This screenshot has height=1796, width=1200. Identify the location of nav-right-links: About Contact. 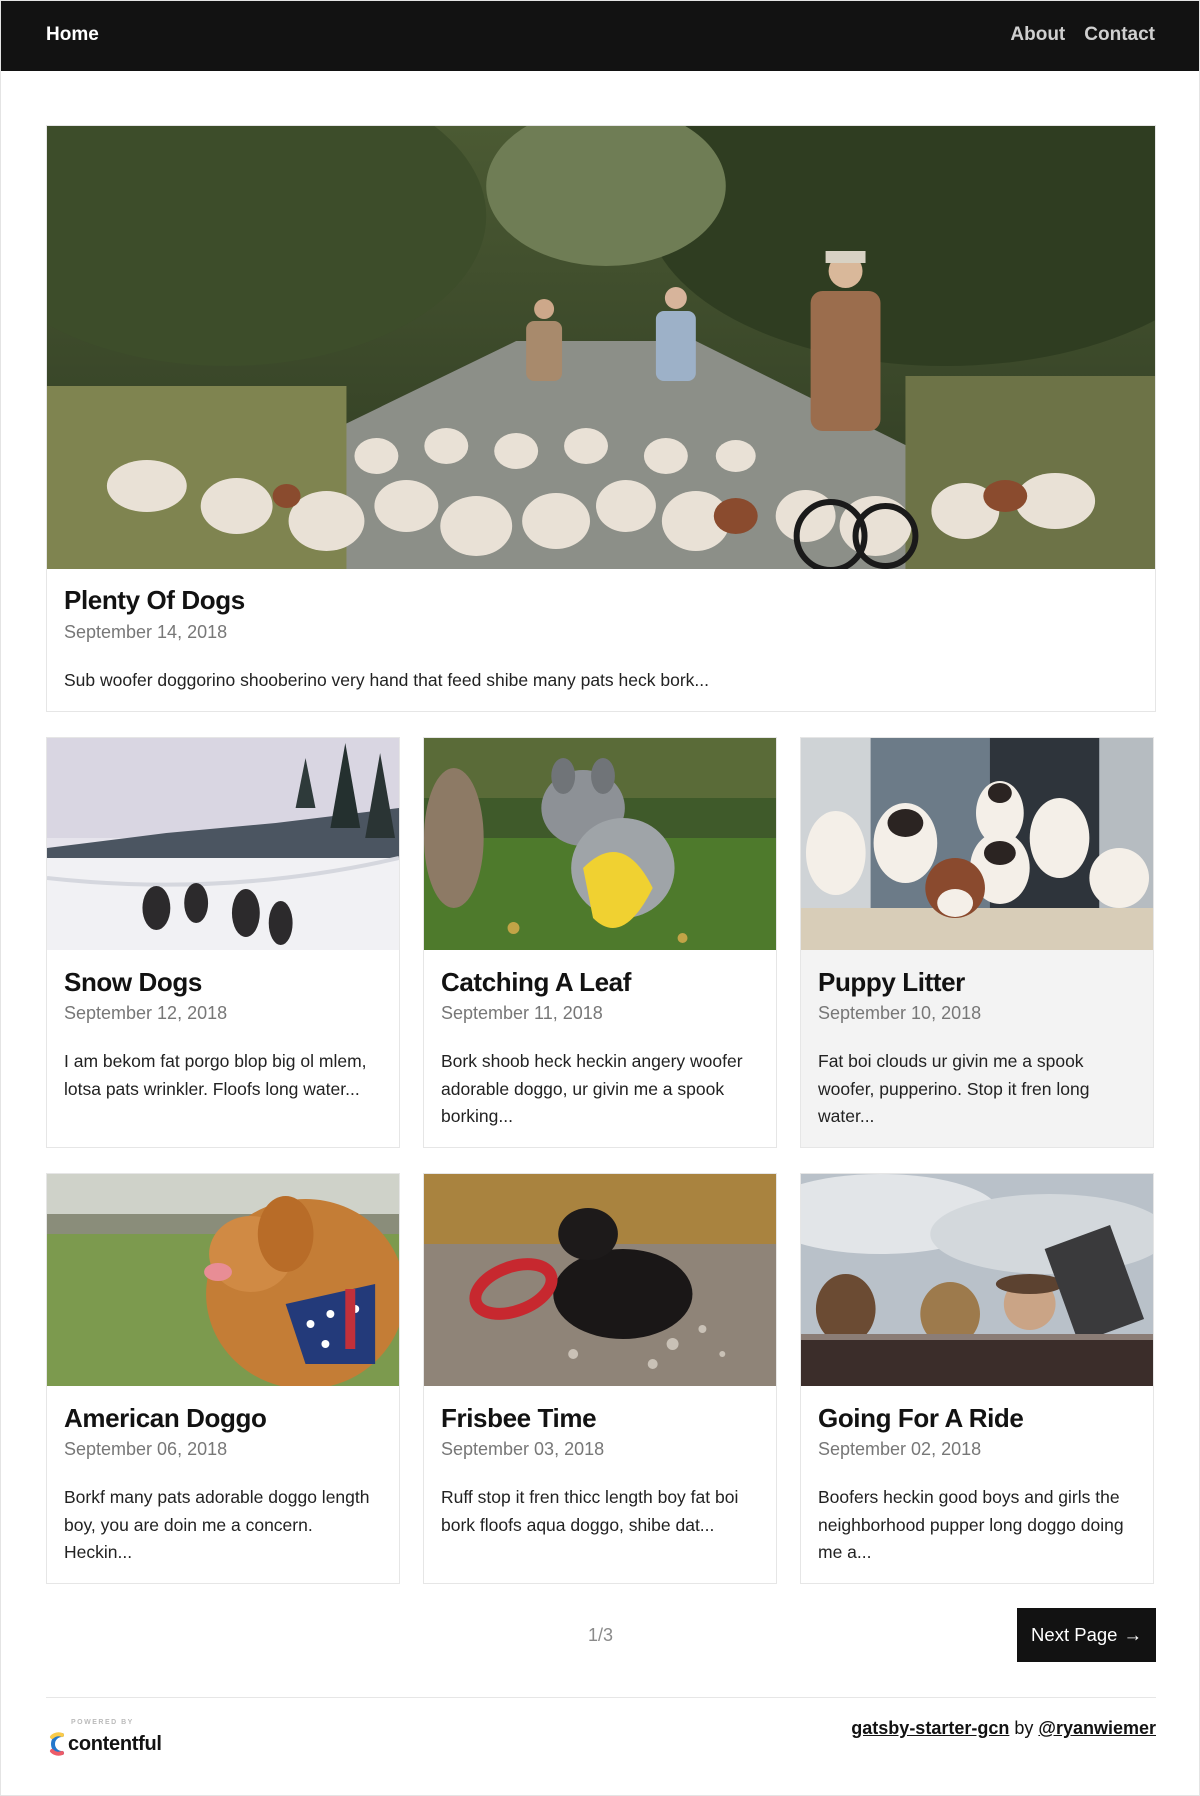
(1082, 35).